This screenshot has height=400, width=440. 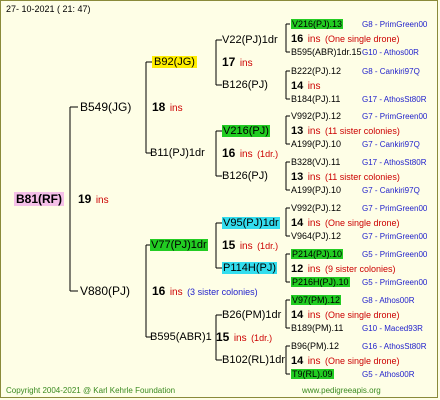 What do you see at coordinates (229, 153) in the screenshot?
I see `gen2-2-gen-number: 16` at bounding box center [229, 153].